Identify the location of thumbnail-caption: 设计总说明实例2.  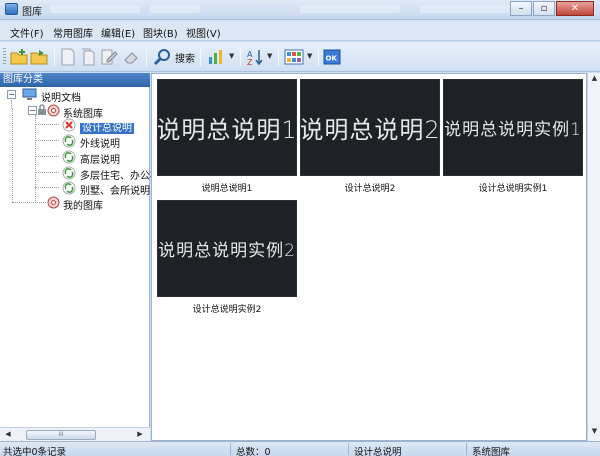
(227, 310).